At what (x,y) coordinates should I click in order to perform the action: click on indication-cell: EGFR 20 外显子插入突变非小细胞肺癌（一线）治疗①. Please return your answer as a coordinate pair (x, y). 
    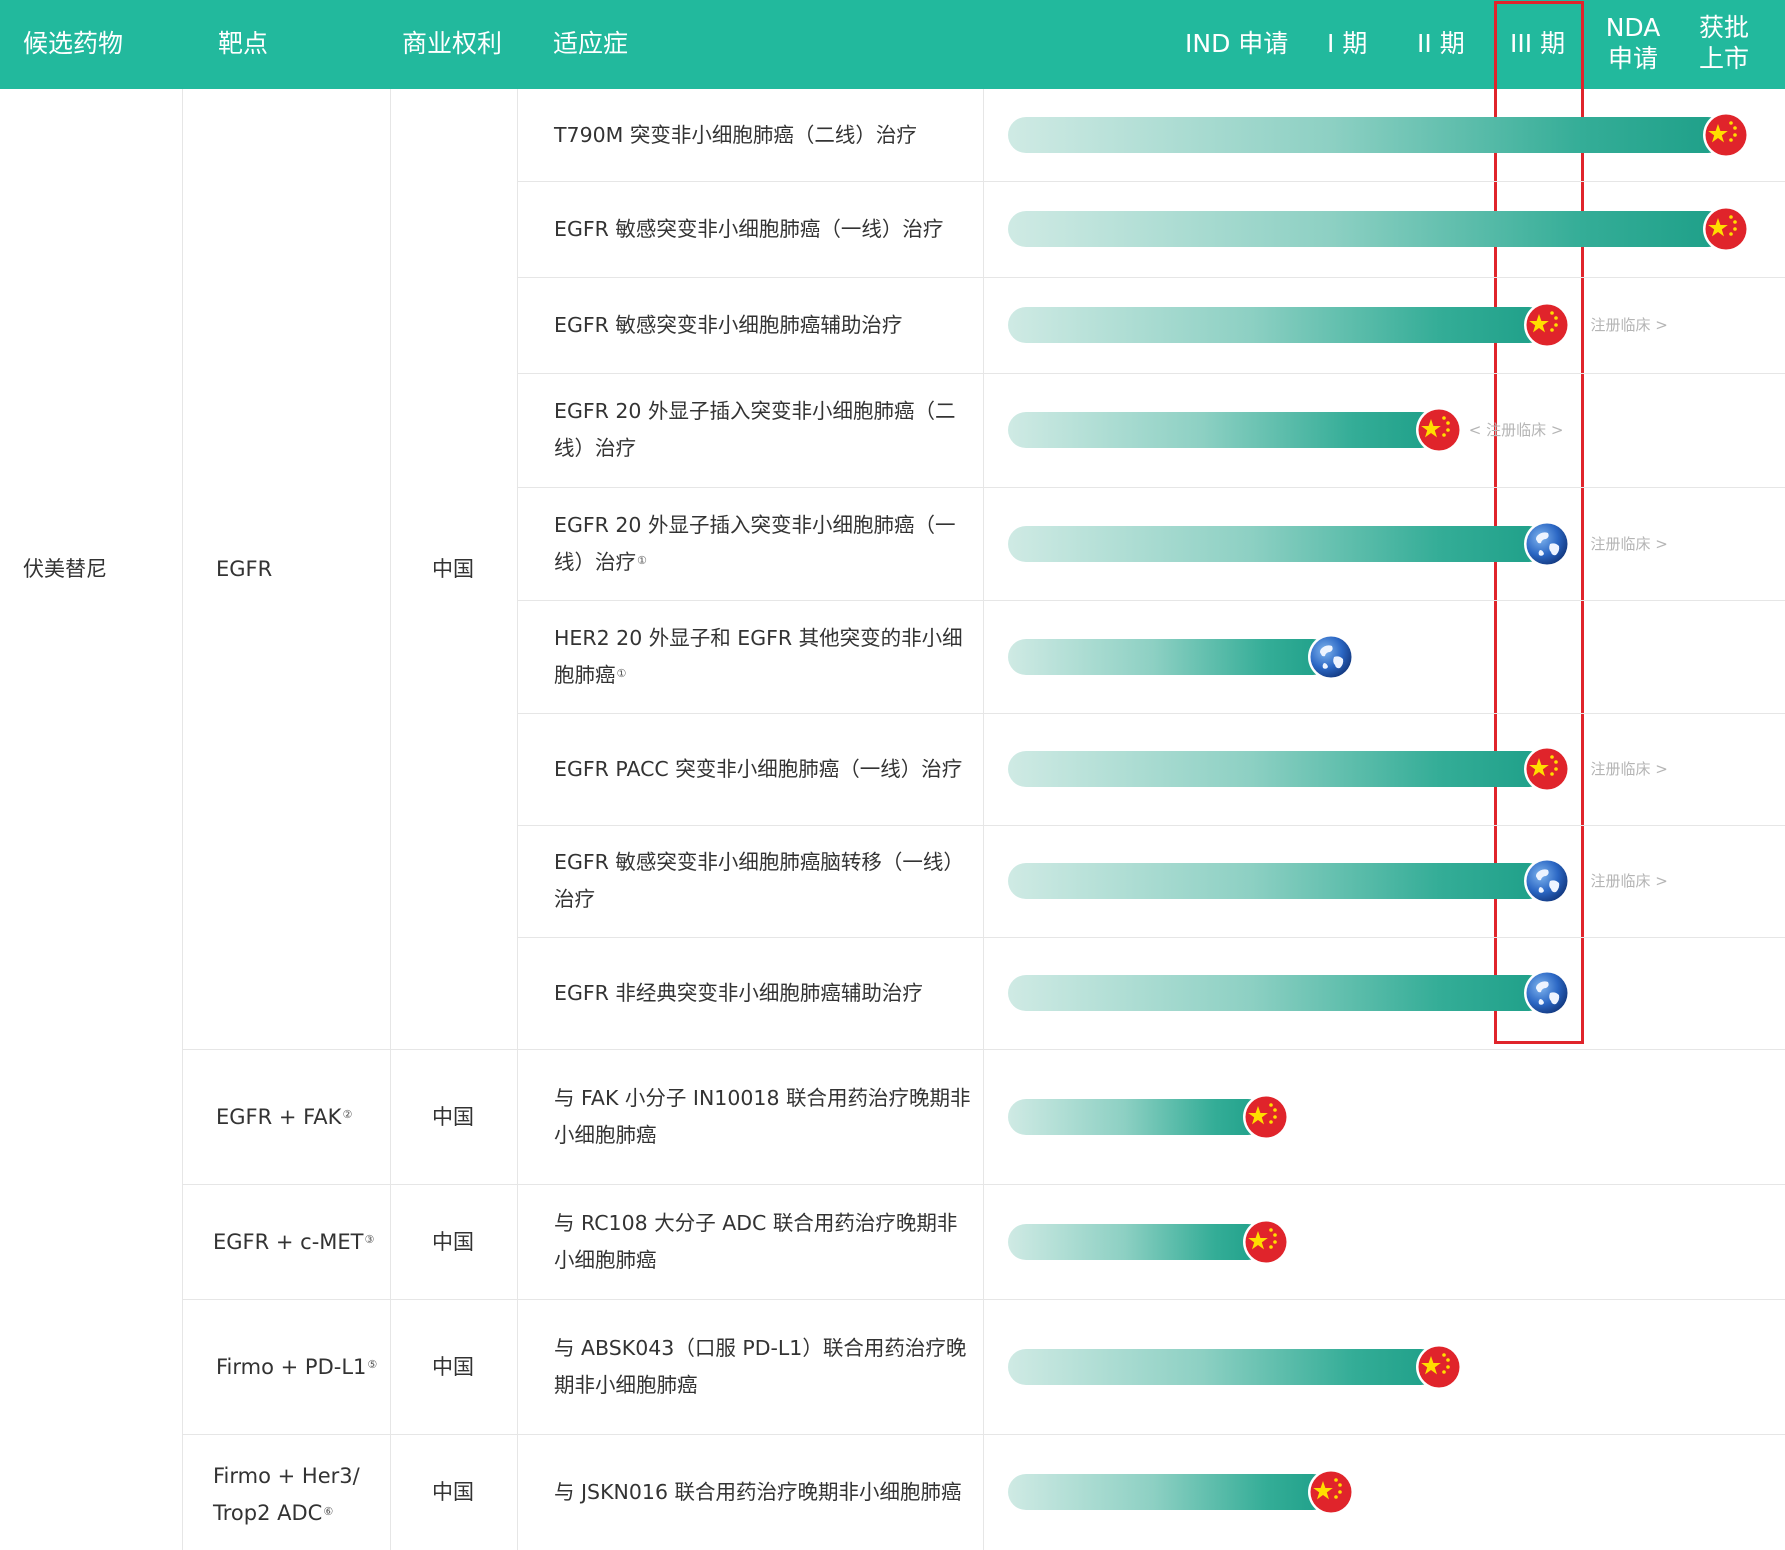
    Looking at the image, I should click on (764, 544).